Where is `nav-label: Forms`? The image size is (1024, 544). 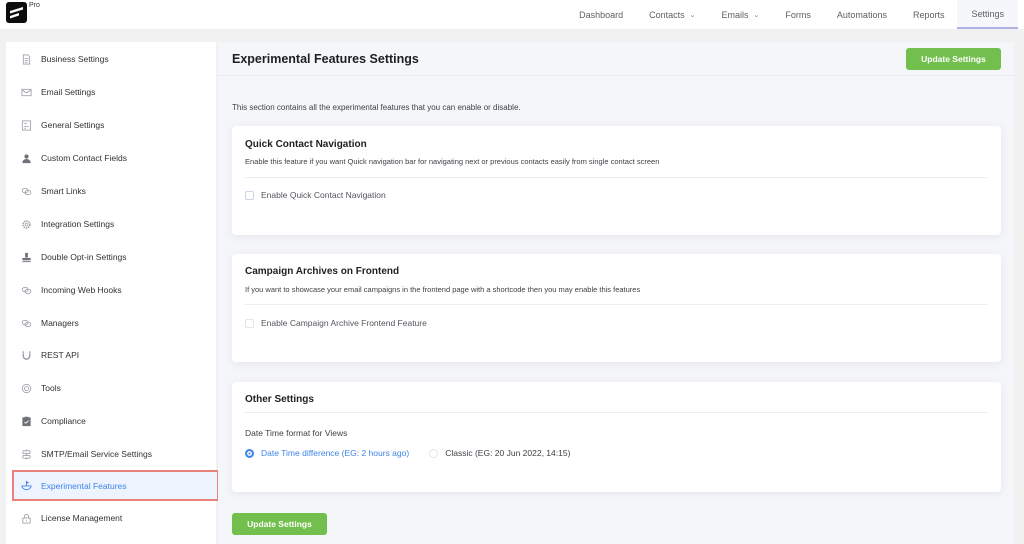
nav-label: Forms is located at coordinates (798, 14).